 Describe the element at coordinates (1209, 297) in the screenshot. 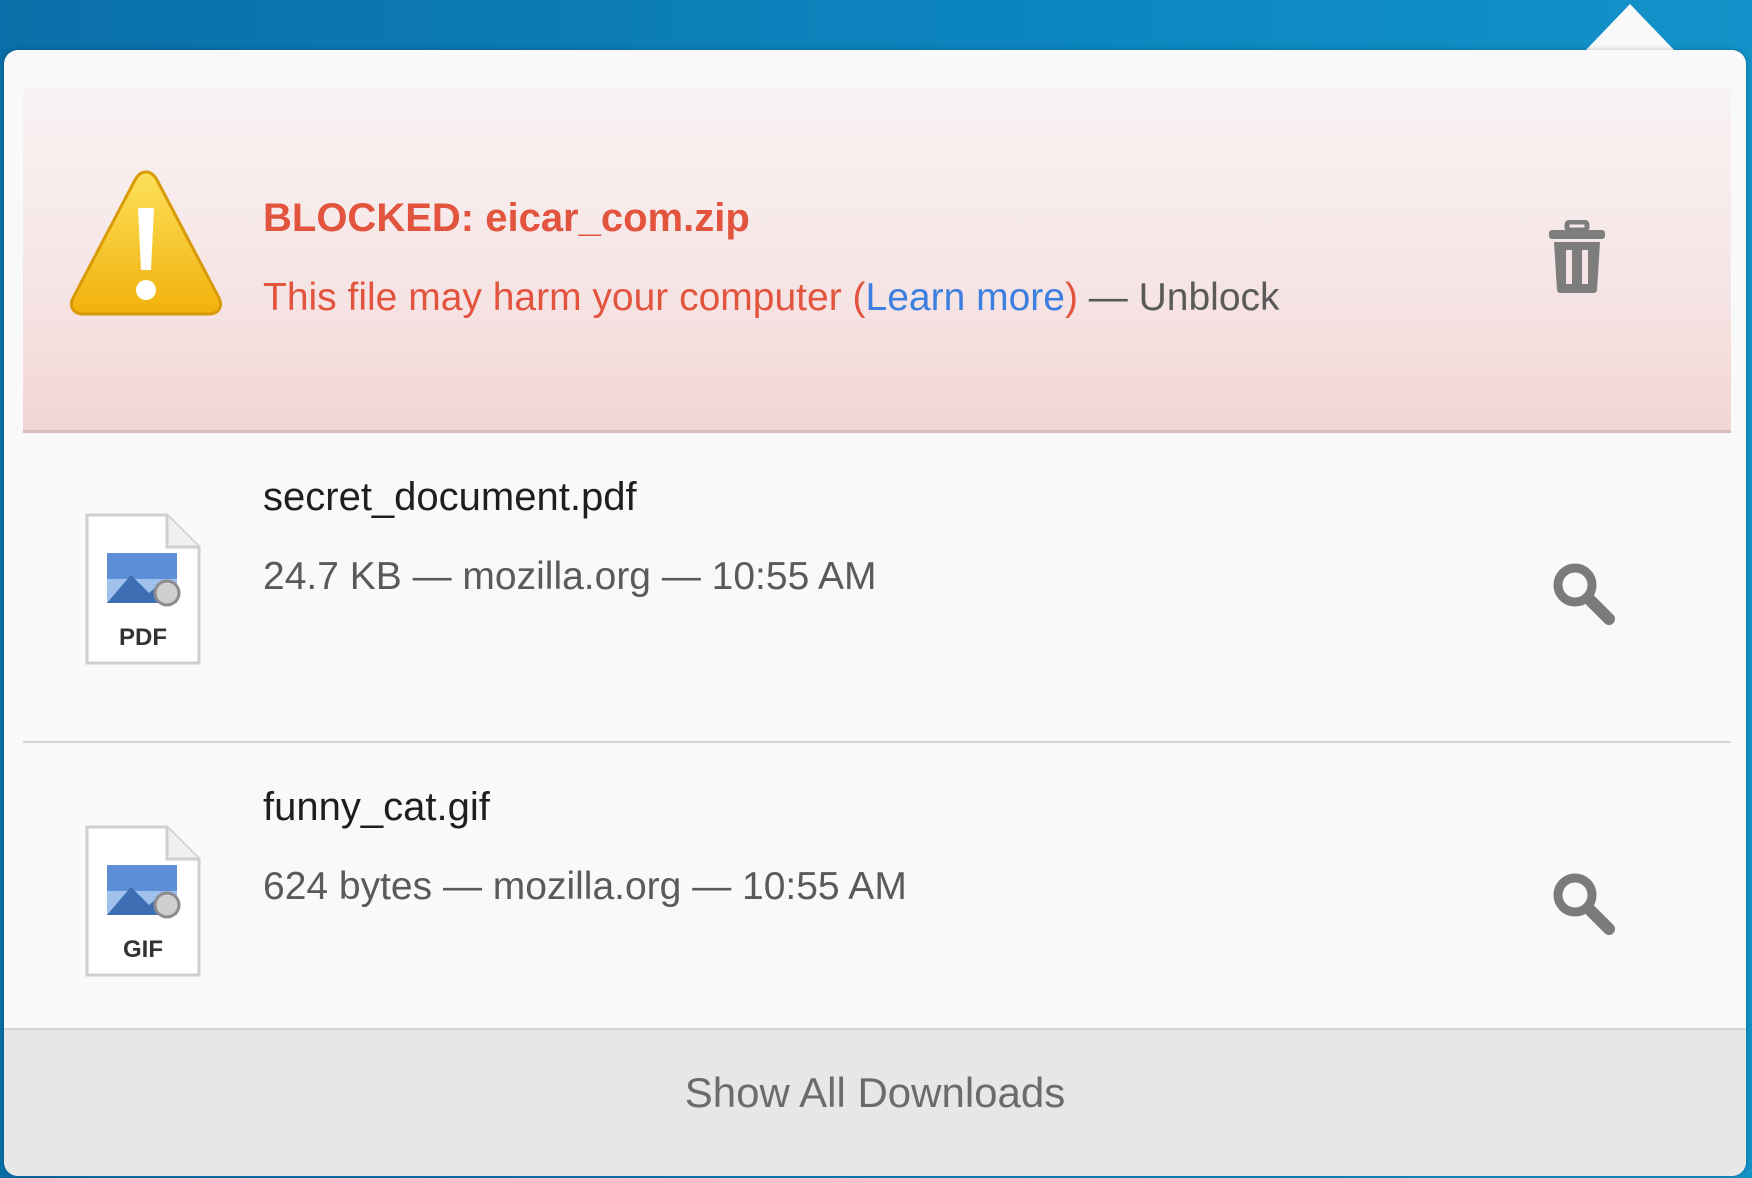

I see `unblock-link: Unblock` at that location.